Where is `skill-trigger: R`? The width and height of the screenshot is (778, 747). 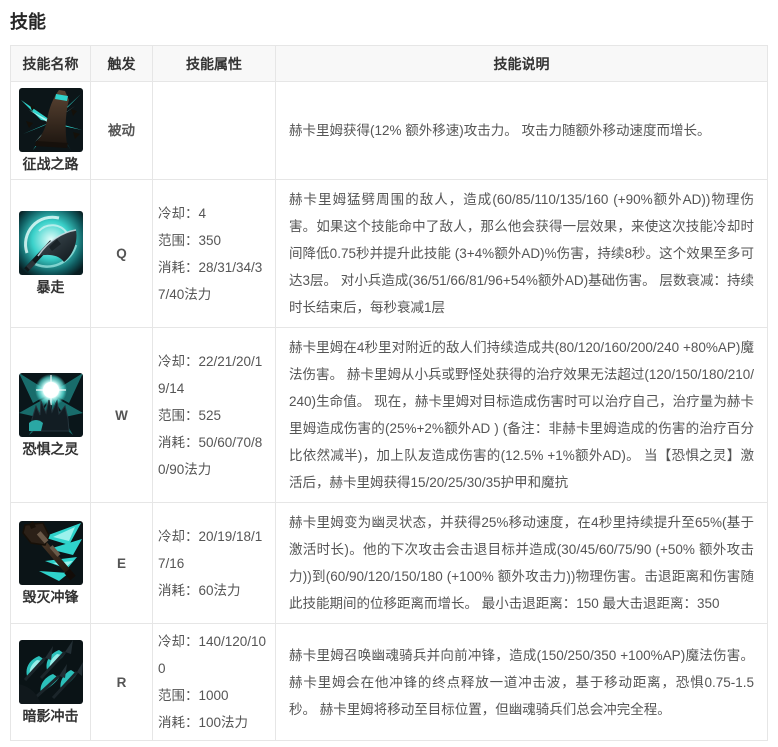 skill-trigger: R is located at coordinates (121, 682).